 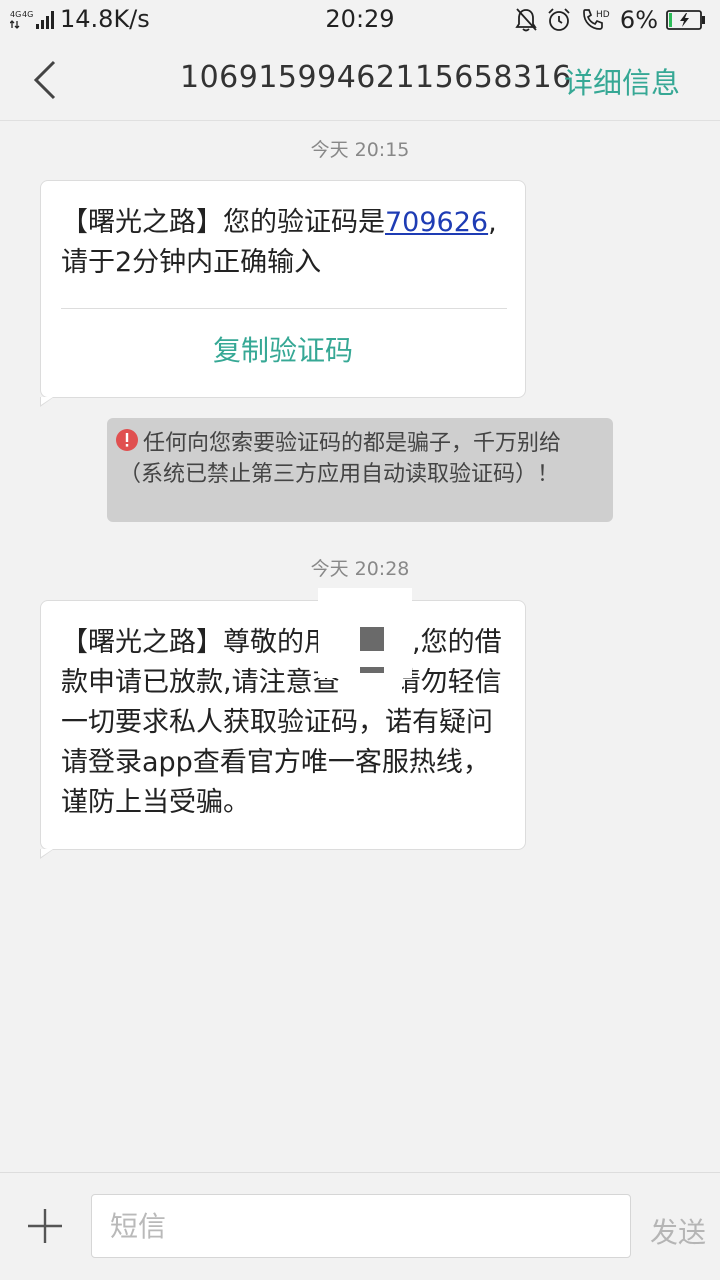 I want to click on plus-icon, so click(x=45, y=1226).